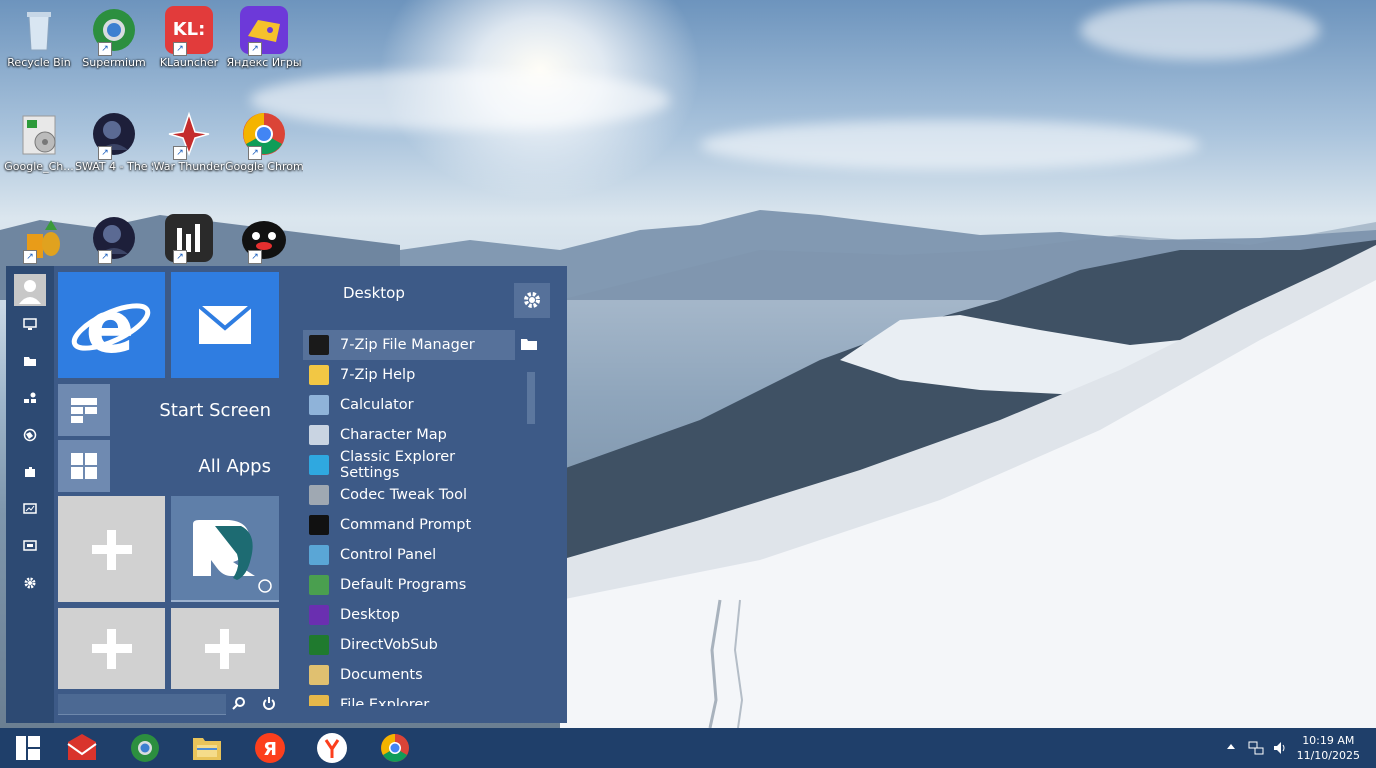  What do you see at coordinates (1328, 748) in the screenshot?
I see `clock: 10:19 AM 11/10/2025` at bounding box center [1328, 748].